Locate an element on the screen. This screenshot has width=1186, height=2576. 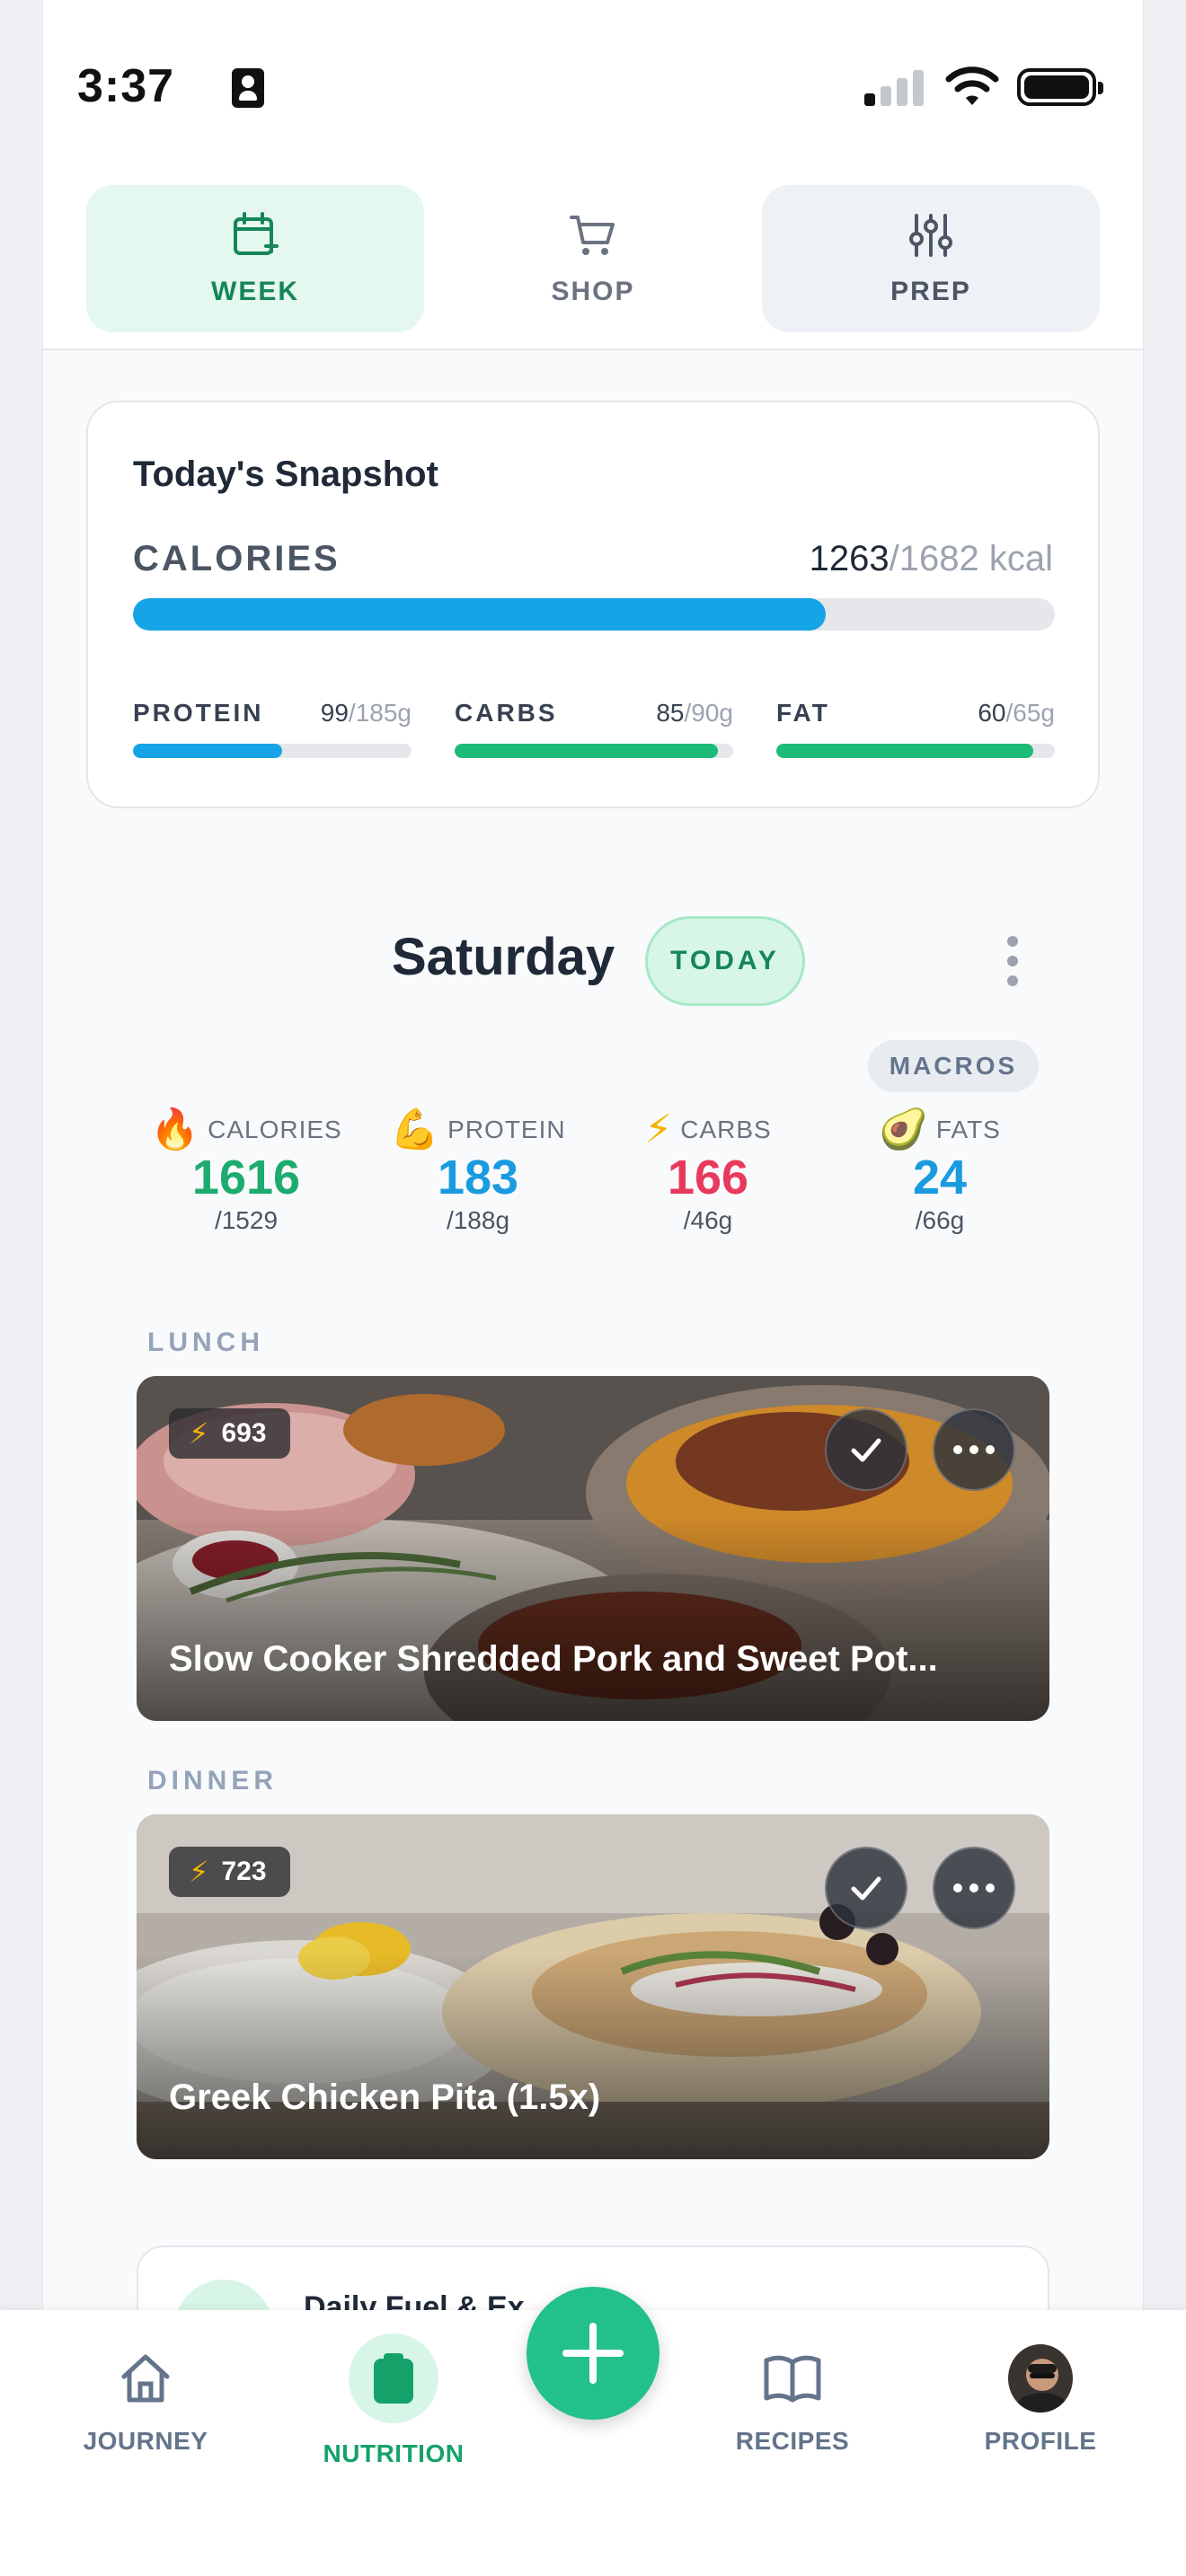
dinner-check-button is located at coordinates (866, 1888).